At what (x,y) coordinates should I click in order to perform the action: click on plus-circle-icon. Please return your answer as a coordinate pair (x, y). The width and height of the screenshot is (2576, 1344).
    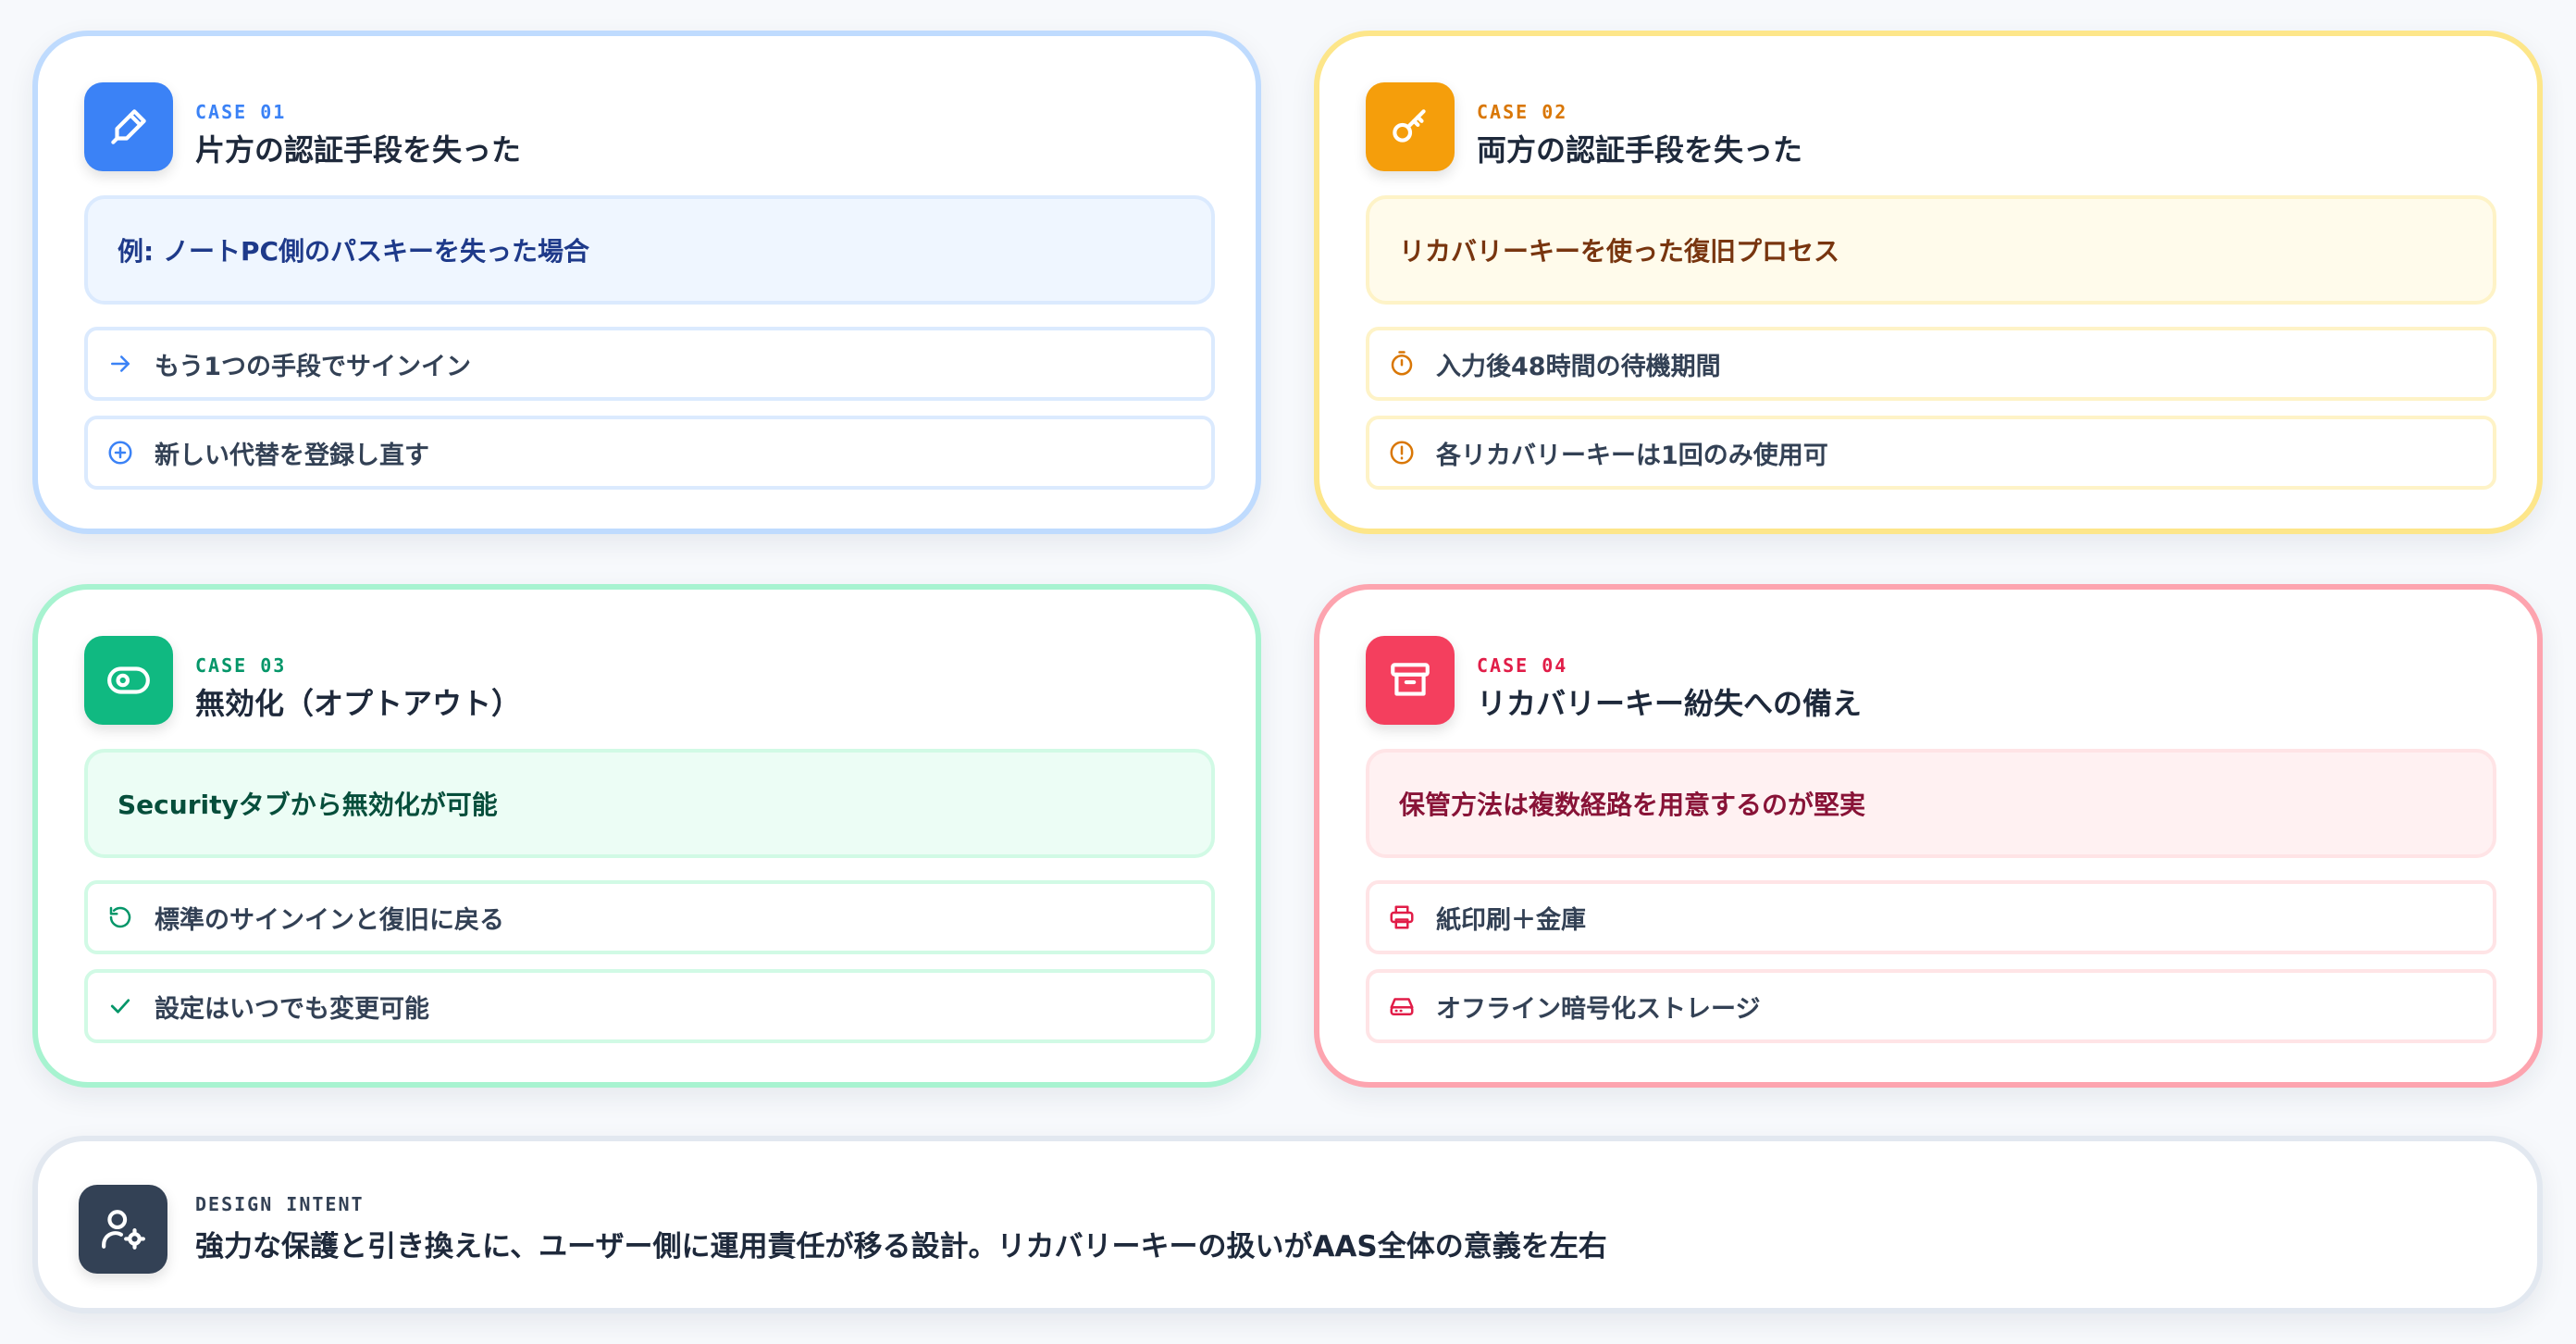
    Looking at the image, I should click on (120, 453).